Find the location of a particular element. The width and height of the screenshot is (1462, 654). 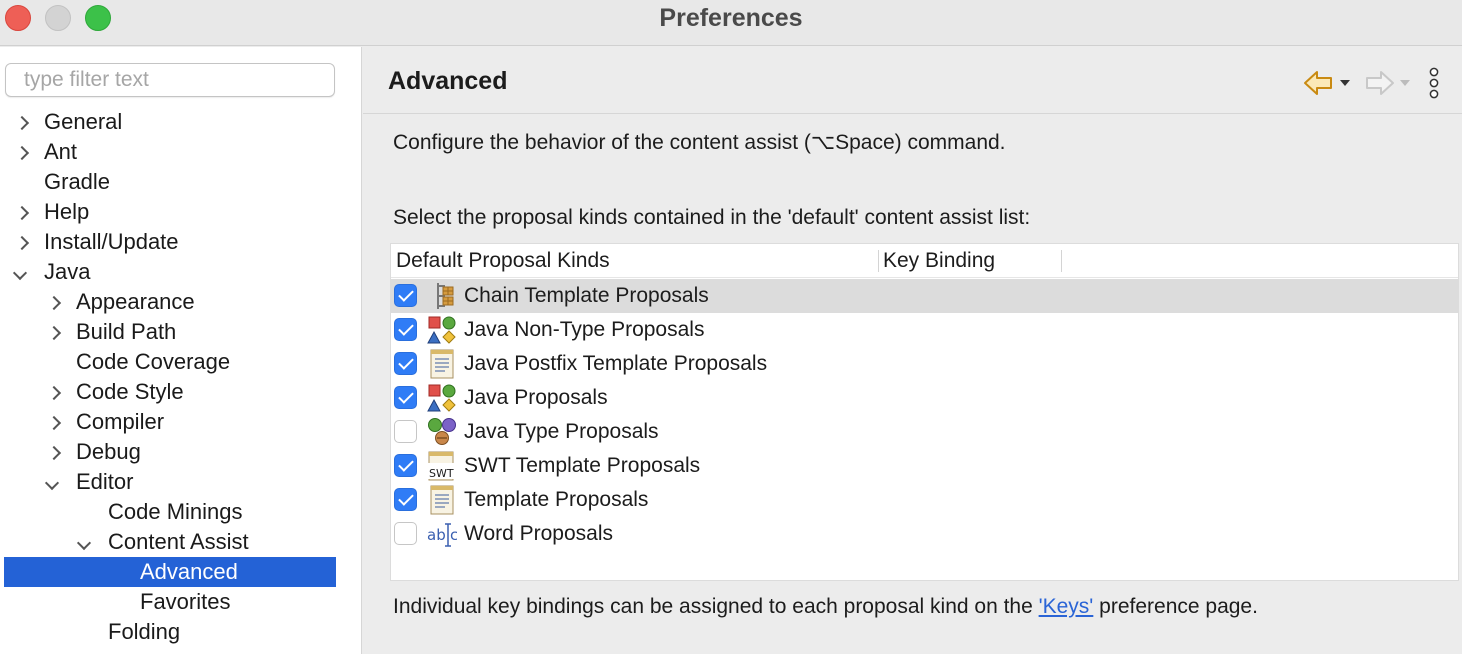

column-header-key-binding: Key Binding is located at coordinates (939, 261).